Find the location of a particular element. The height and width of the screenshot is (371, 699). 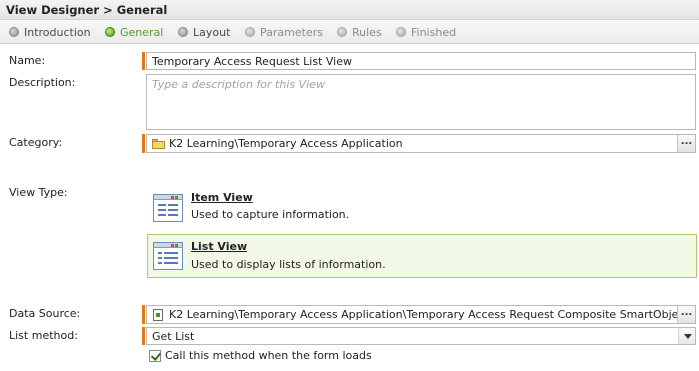

step-parameters: Parameters is located at coordinates (284, 32).